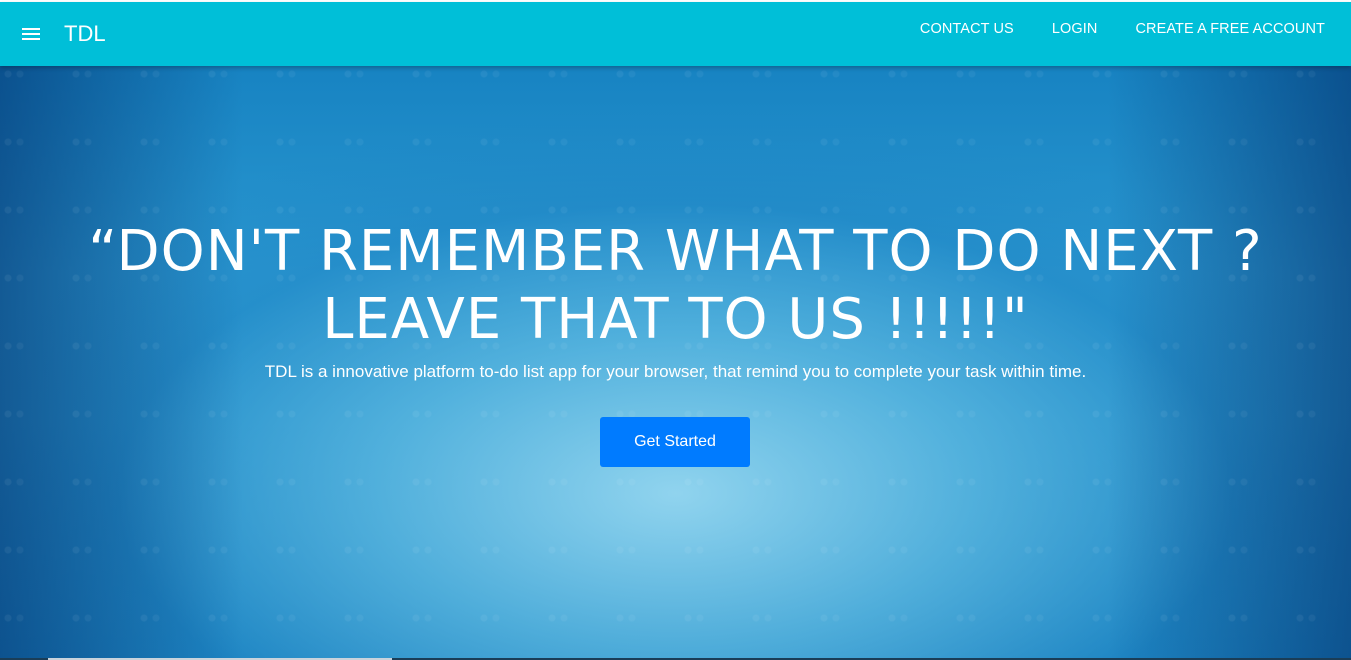 This screenshot has width=1351, height=660. I want to click on nav-link-login: LOGIN, so click(1075, 29).